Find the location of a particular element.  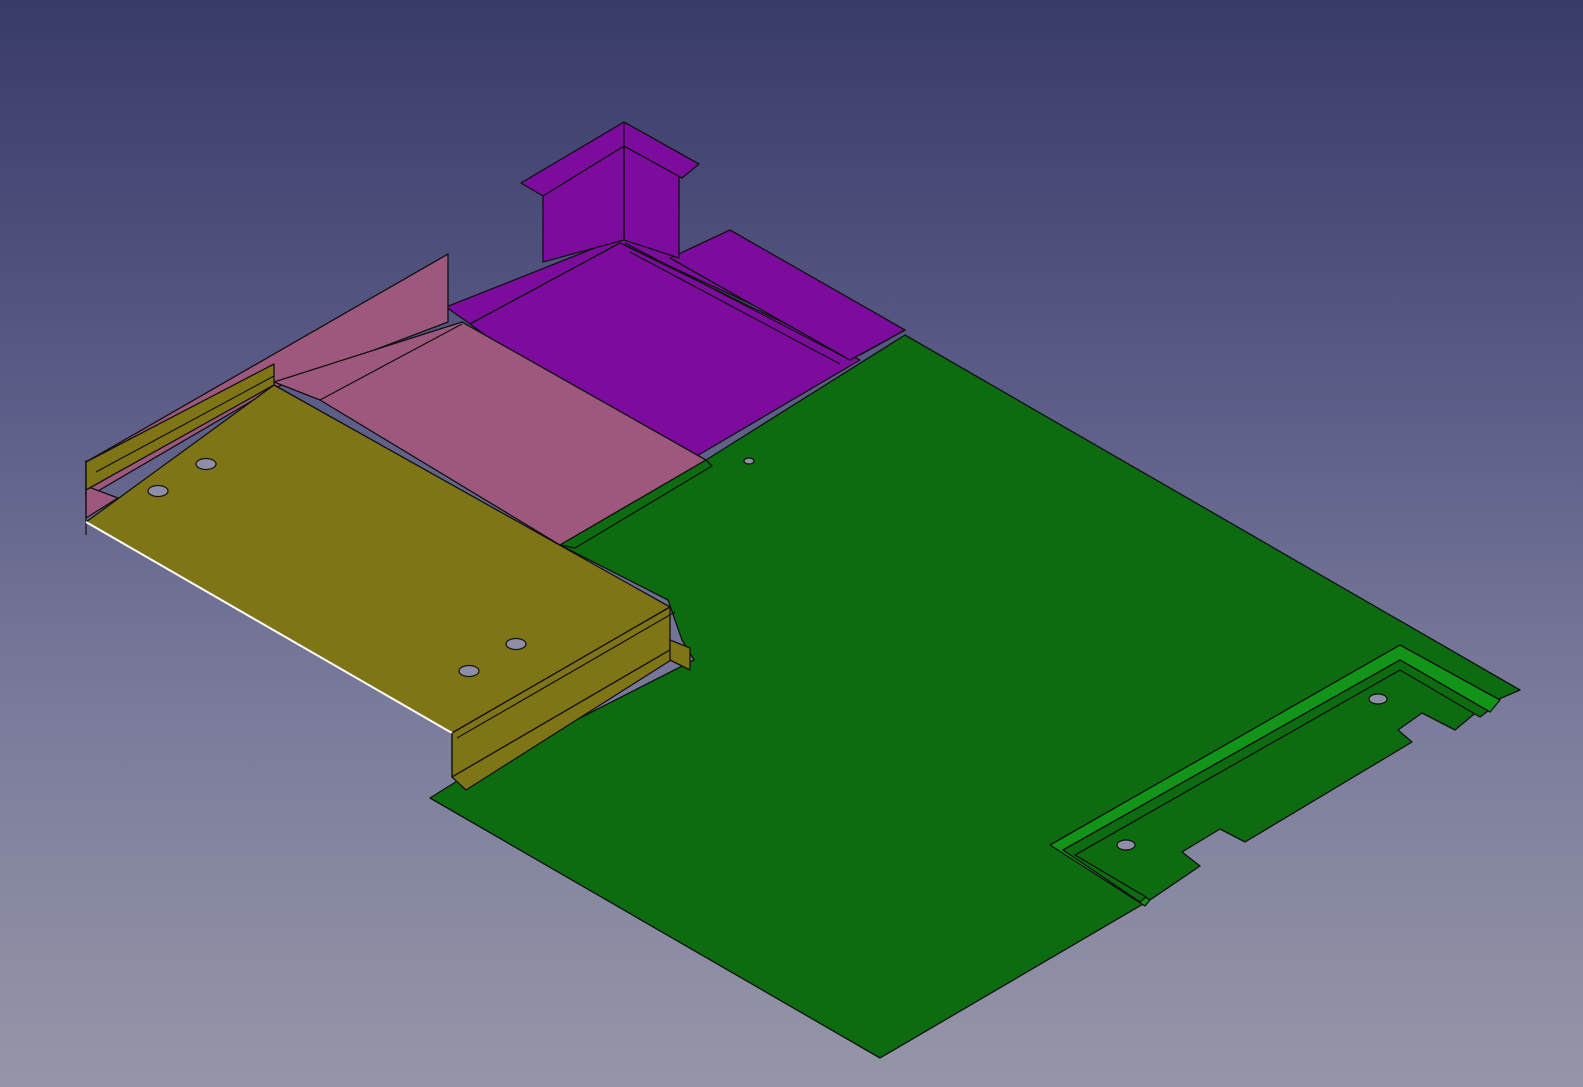

hole-green-right is located at coordinates (1378, 699).